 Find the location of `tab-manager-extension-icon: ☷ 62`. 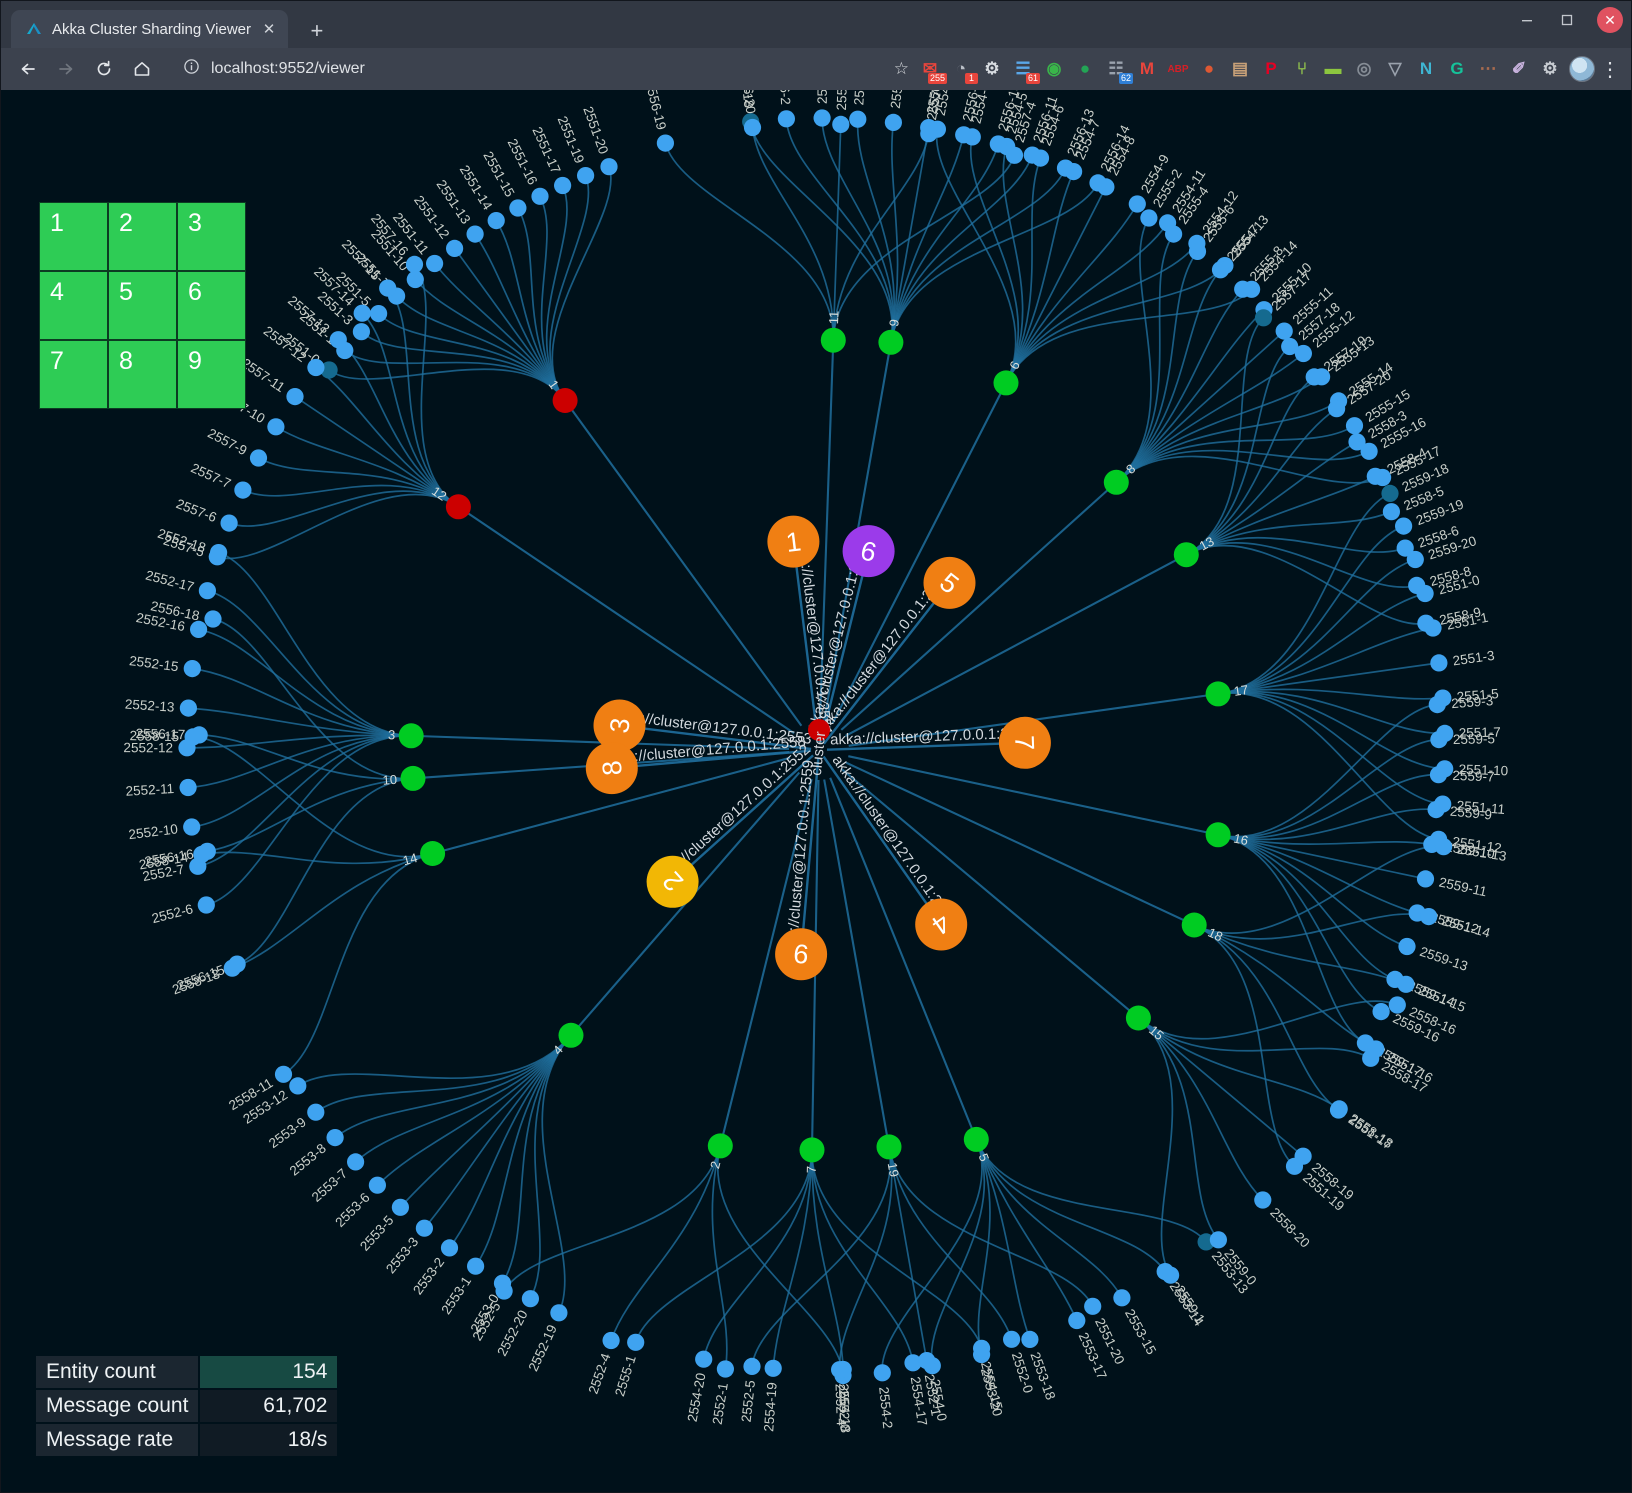

tab-manager-extension-icon: ☷ 62 is located at coordinates (1118, 70).